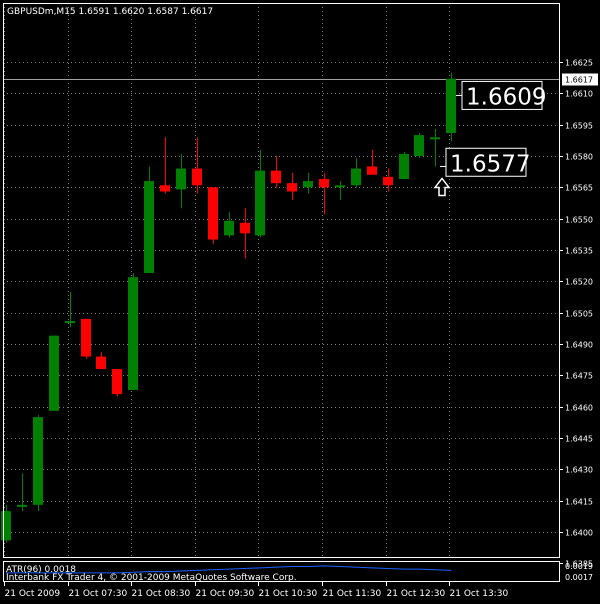  Describe the element at coordinates (479, 594) in the screenshot. I see `time-tick-label: 21 Oct 13:30` at that location.